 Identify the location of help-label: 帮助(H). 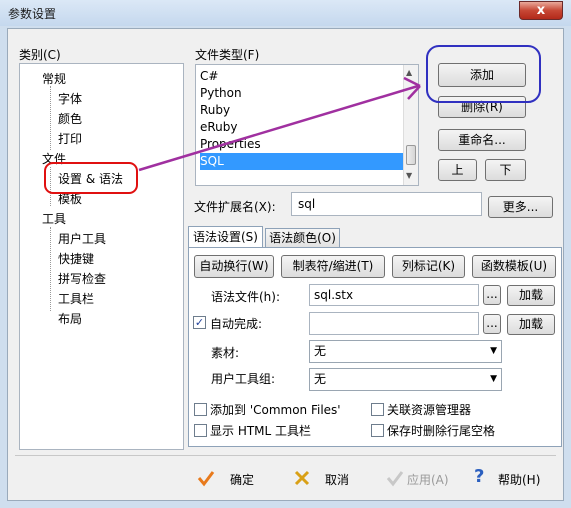
(519, 480).